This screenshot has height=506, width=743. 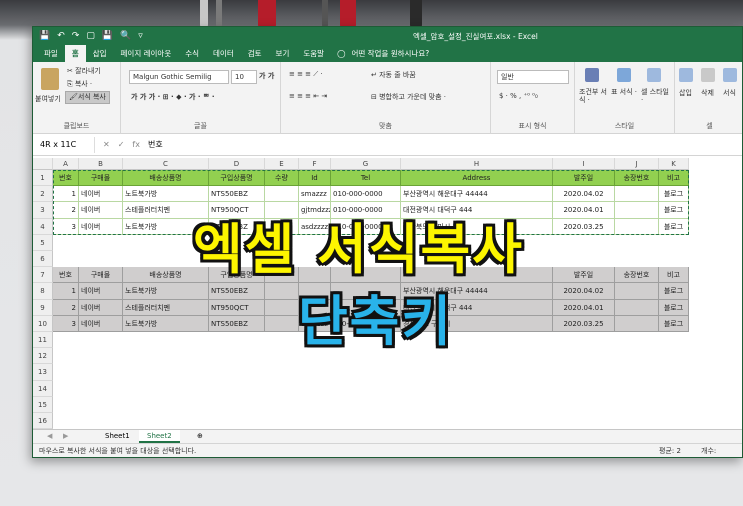 I want to click on save-icon: 💾, so click(x=44, y=36).